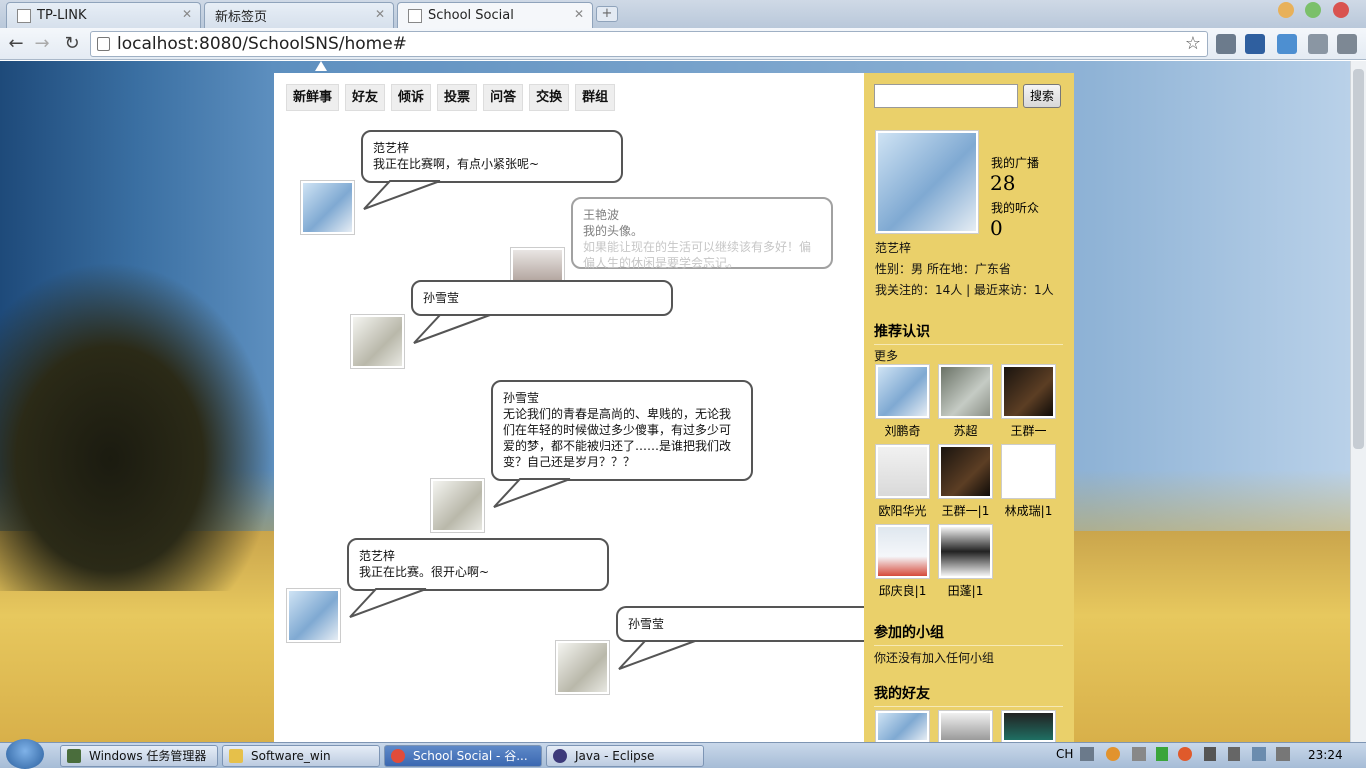 Image resolution: width=1366 pixels, height=769 pixels. Describe the element at coordinates (607, 14) in the screenshot. I see `new-tab-button: +` at that location.